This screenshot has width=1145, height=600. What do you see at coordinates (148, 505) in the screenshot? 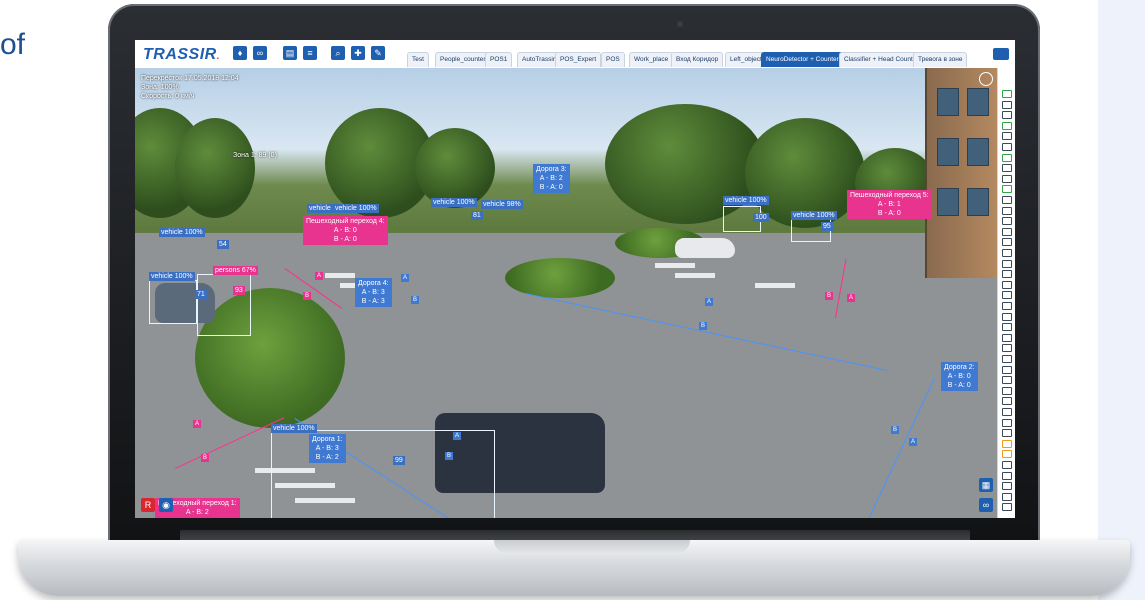
I see `record-button: R` at bounding box center [148, 505].